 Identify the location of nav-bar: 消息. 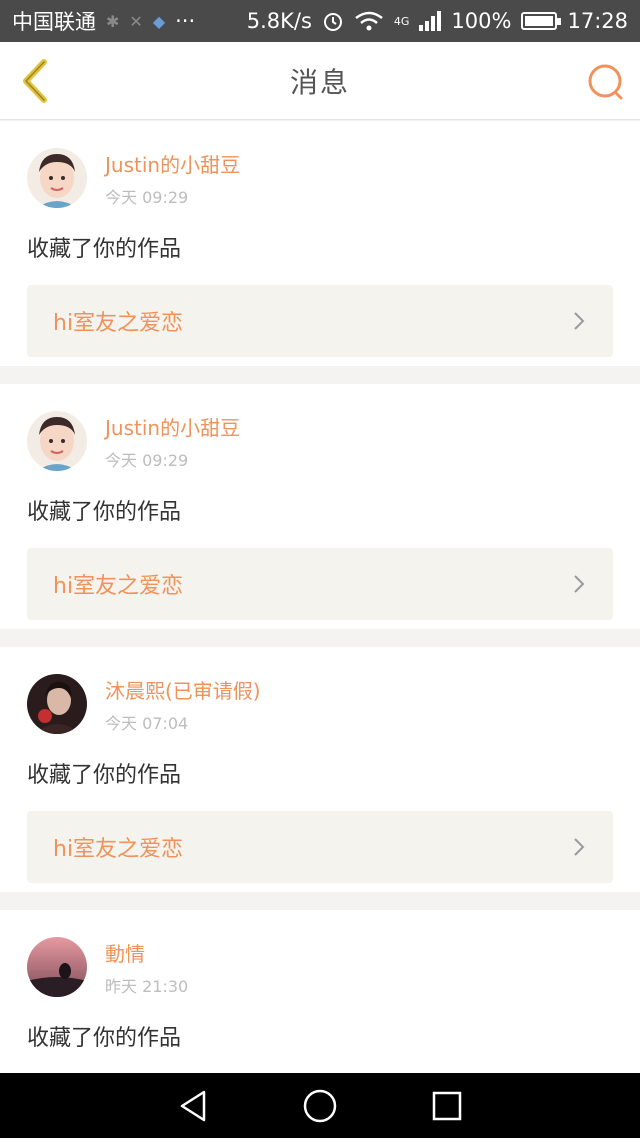
(320, 81).